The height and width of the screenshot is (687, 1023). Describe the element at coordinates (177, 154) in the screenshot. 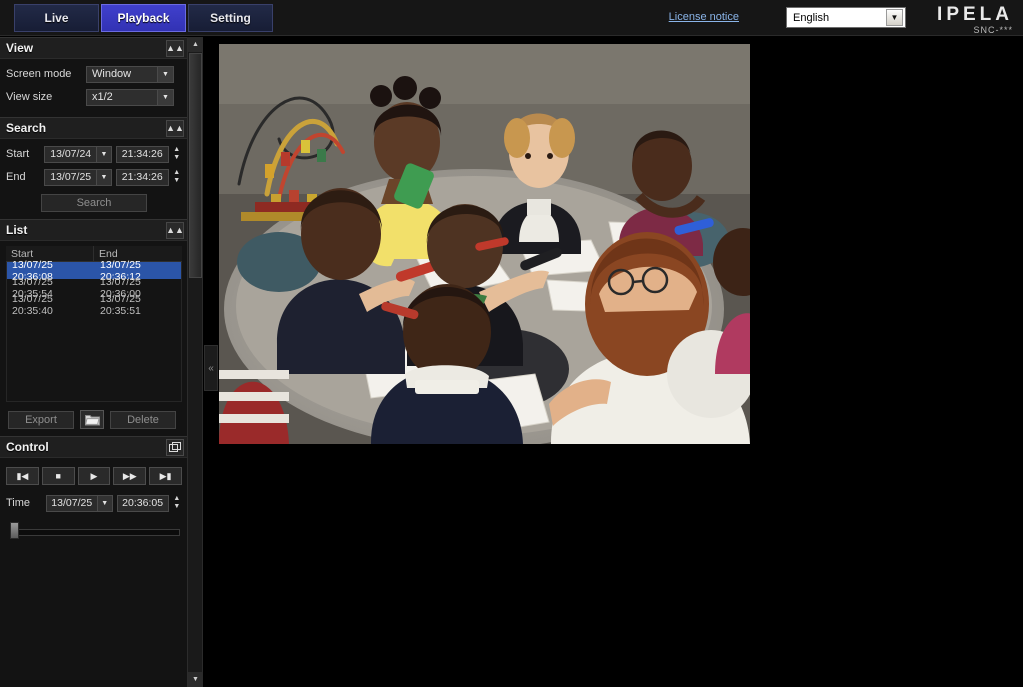

I see `search-start-time-stepper: ▲ ▼` at that location.